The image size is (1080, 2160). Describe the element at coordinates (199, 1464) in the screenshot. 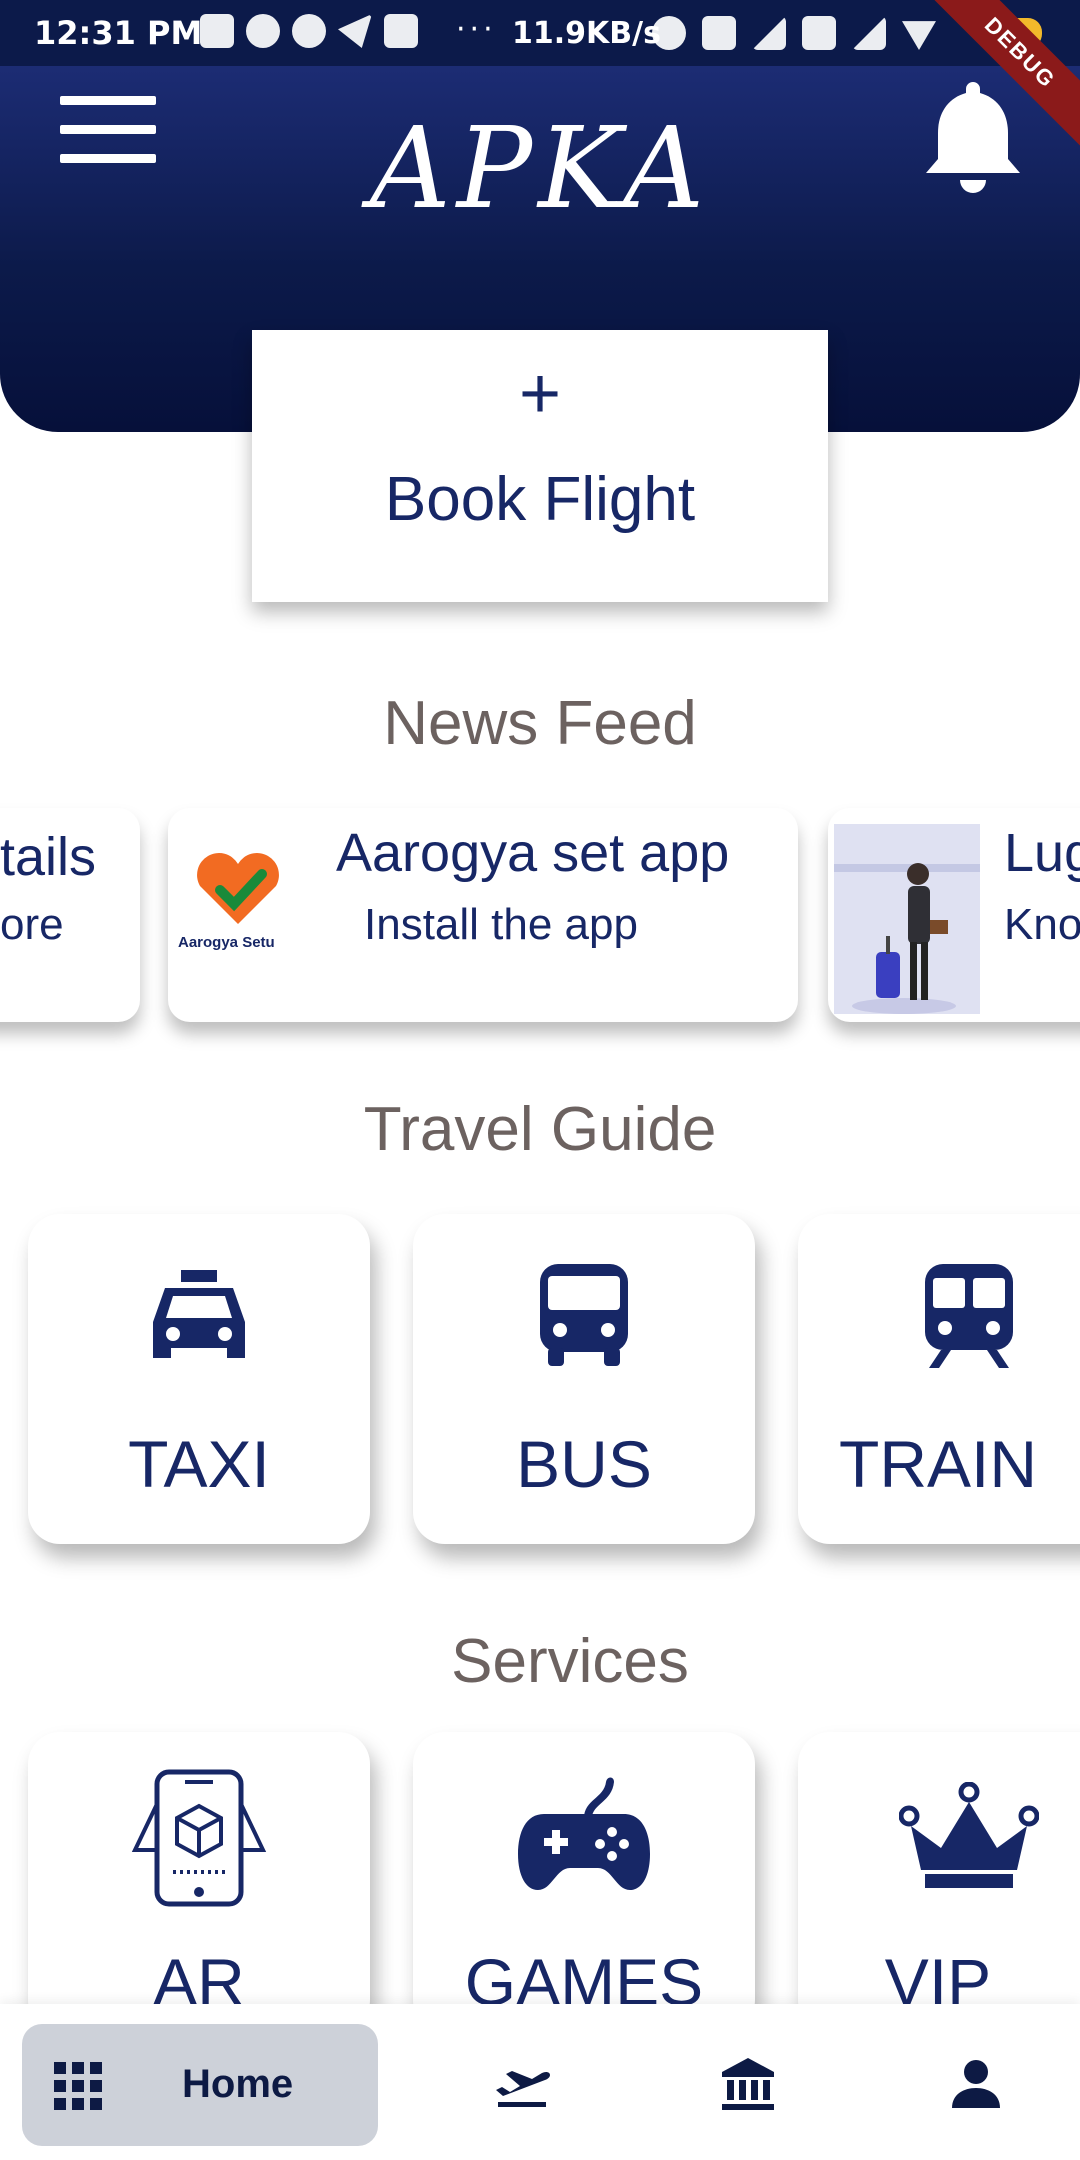

I see `travel-item-label: TAXI` at that location.